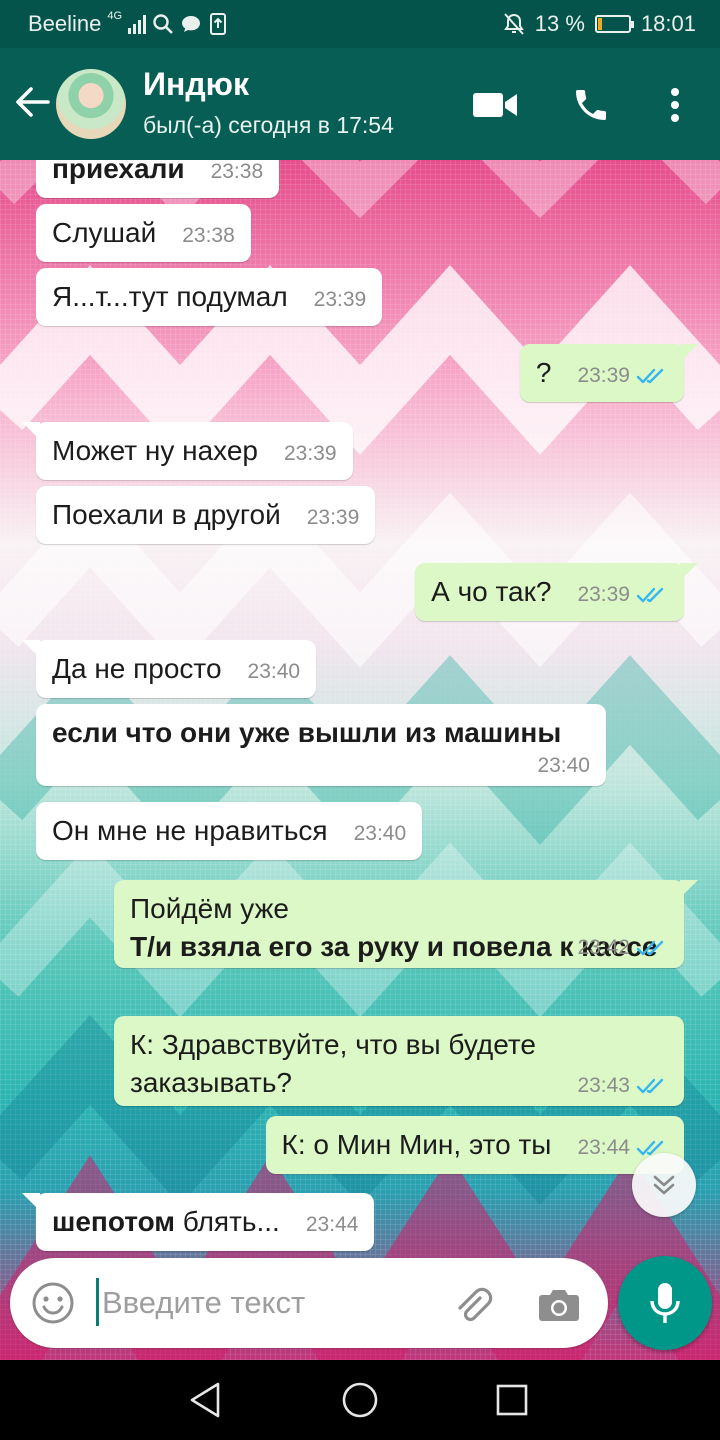 The height and width of the screenshot is (1440, 720). I want to click on carrier-label: Beeline, so click(65, 23).